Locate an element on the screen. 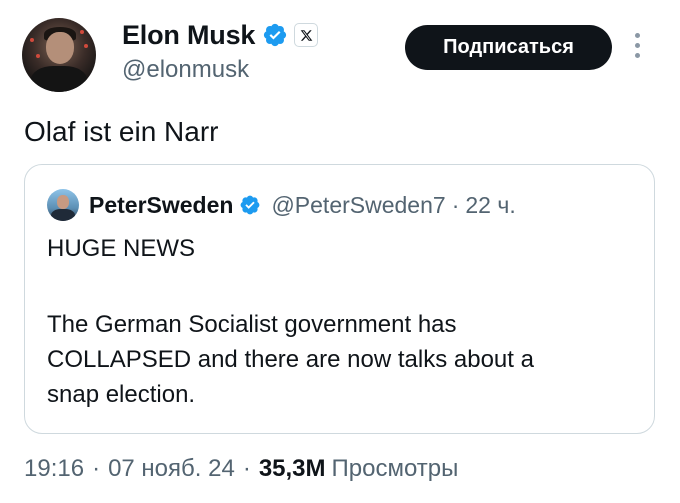 The width and height of the screenshot is (680, 503). author-name-row: Elon Musk is located at coordinates (220, 35).